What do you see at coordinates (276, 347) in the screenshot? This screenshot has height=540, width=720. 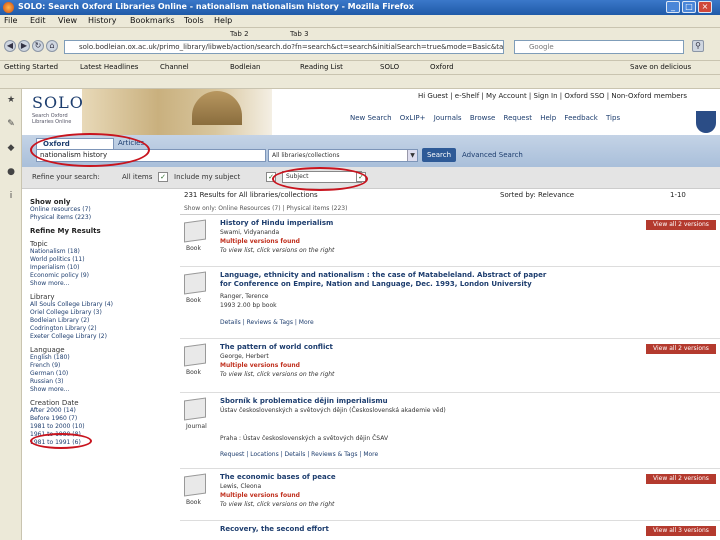 I see `result-title: The pattern of world conflict` at bounding box center [276, 347].